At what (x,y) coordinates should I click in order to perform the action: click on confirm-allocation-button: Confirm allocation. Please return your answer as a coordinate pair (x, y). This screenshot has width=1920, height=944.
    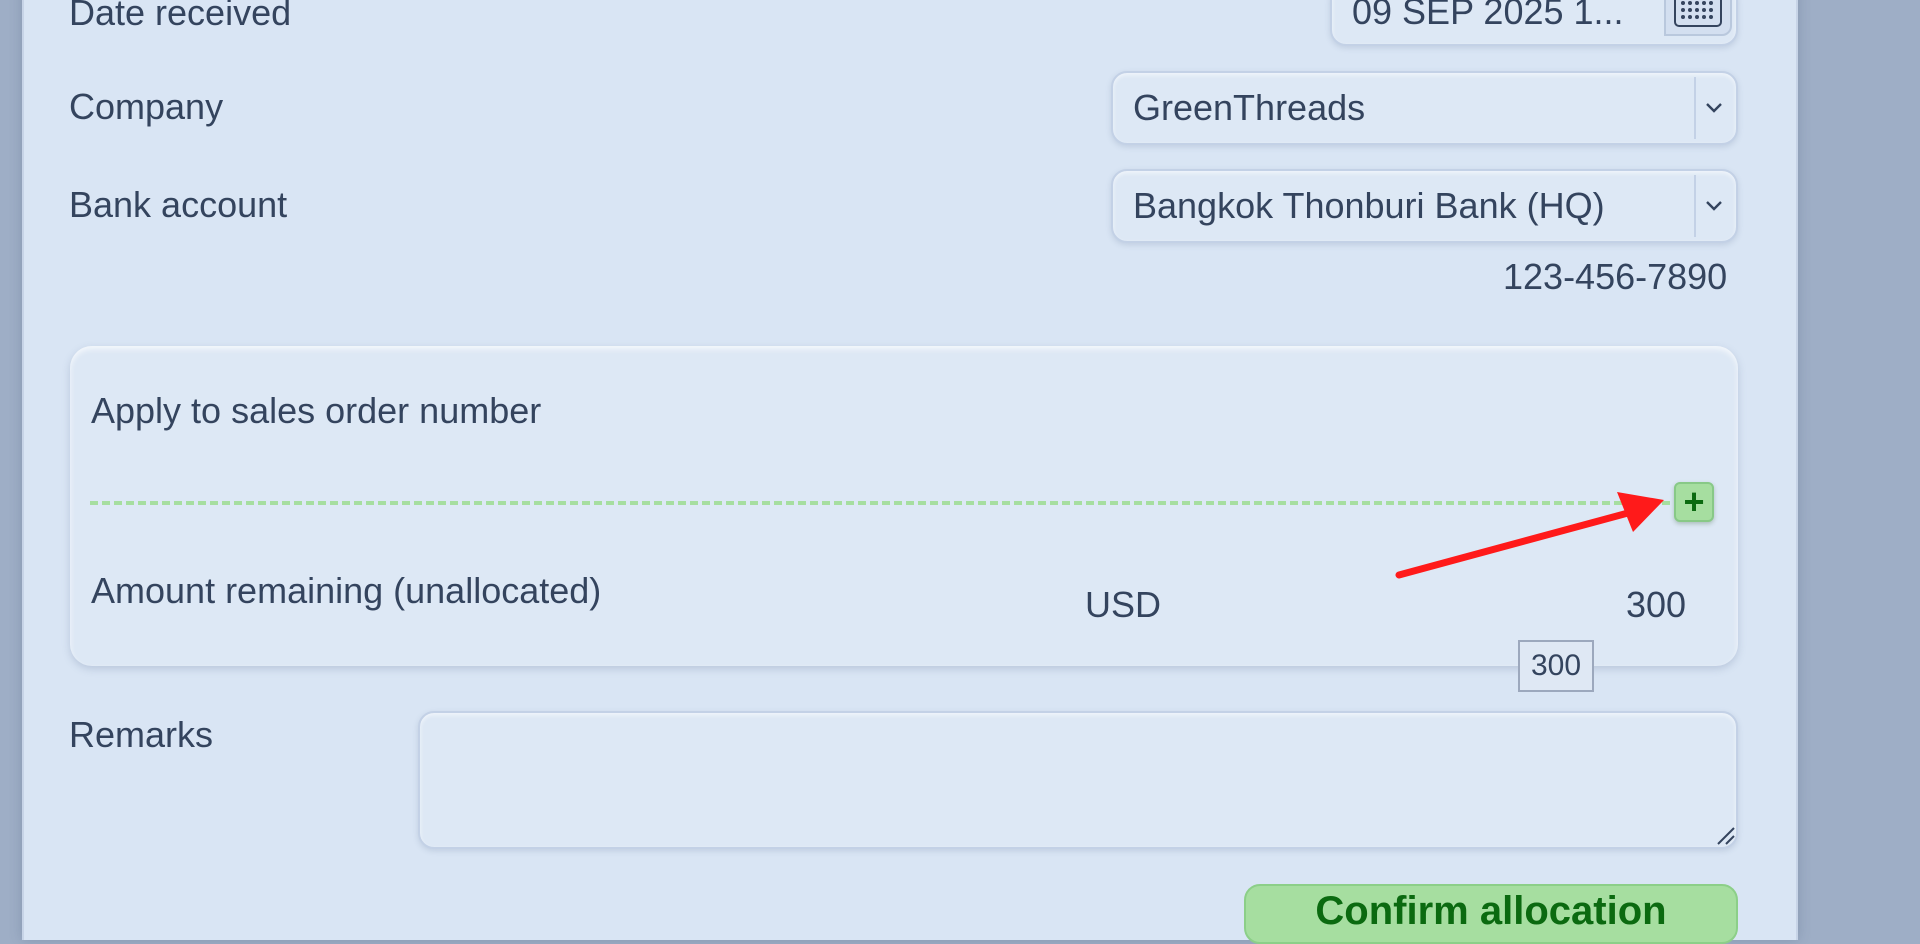
    Looking at the image, I should click on (1491, 914).